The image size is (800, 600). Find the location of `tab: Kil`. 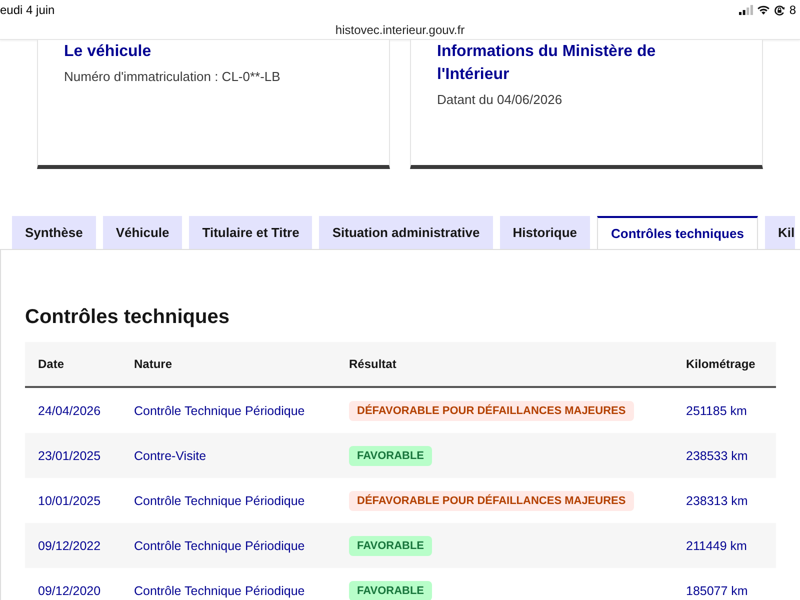

tab: Kil is located at coordinates (779, 232).